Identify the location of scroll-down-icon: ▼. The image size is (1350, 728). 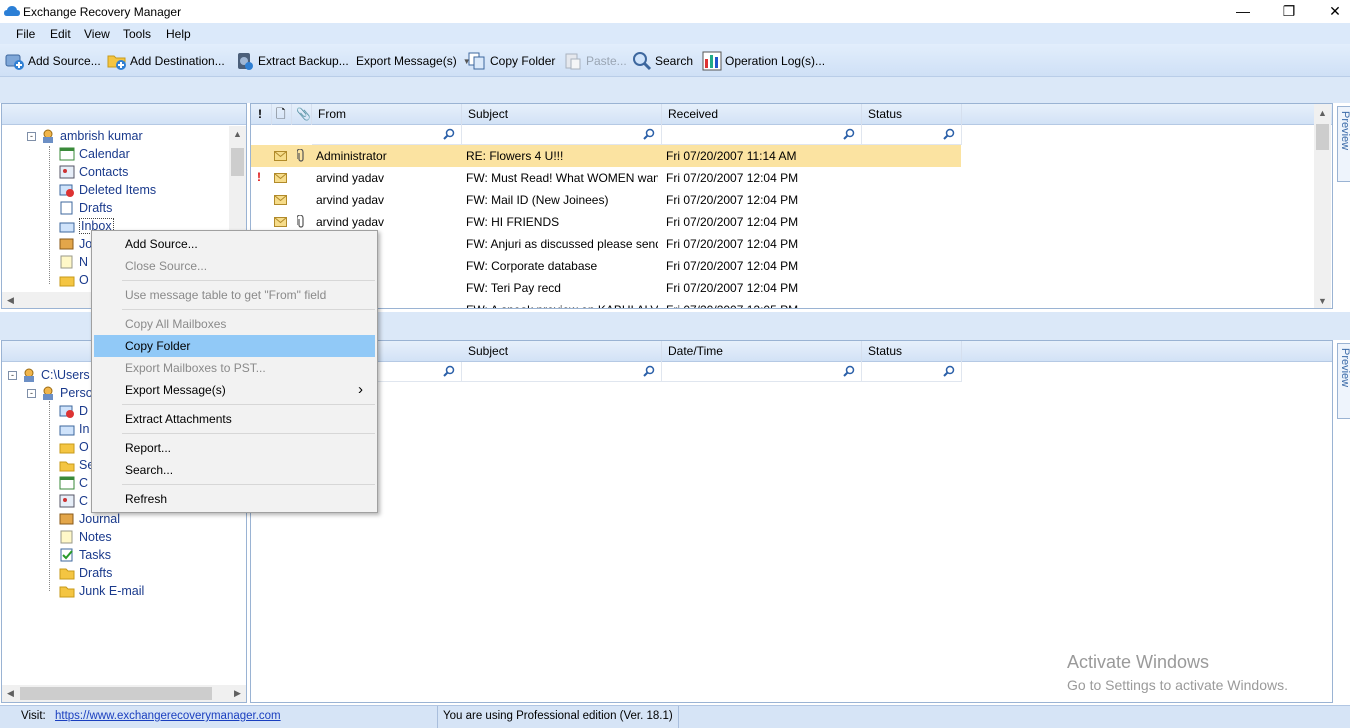
(1322, 301).